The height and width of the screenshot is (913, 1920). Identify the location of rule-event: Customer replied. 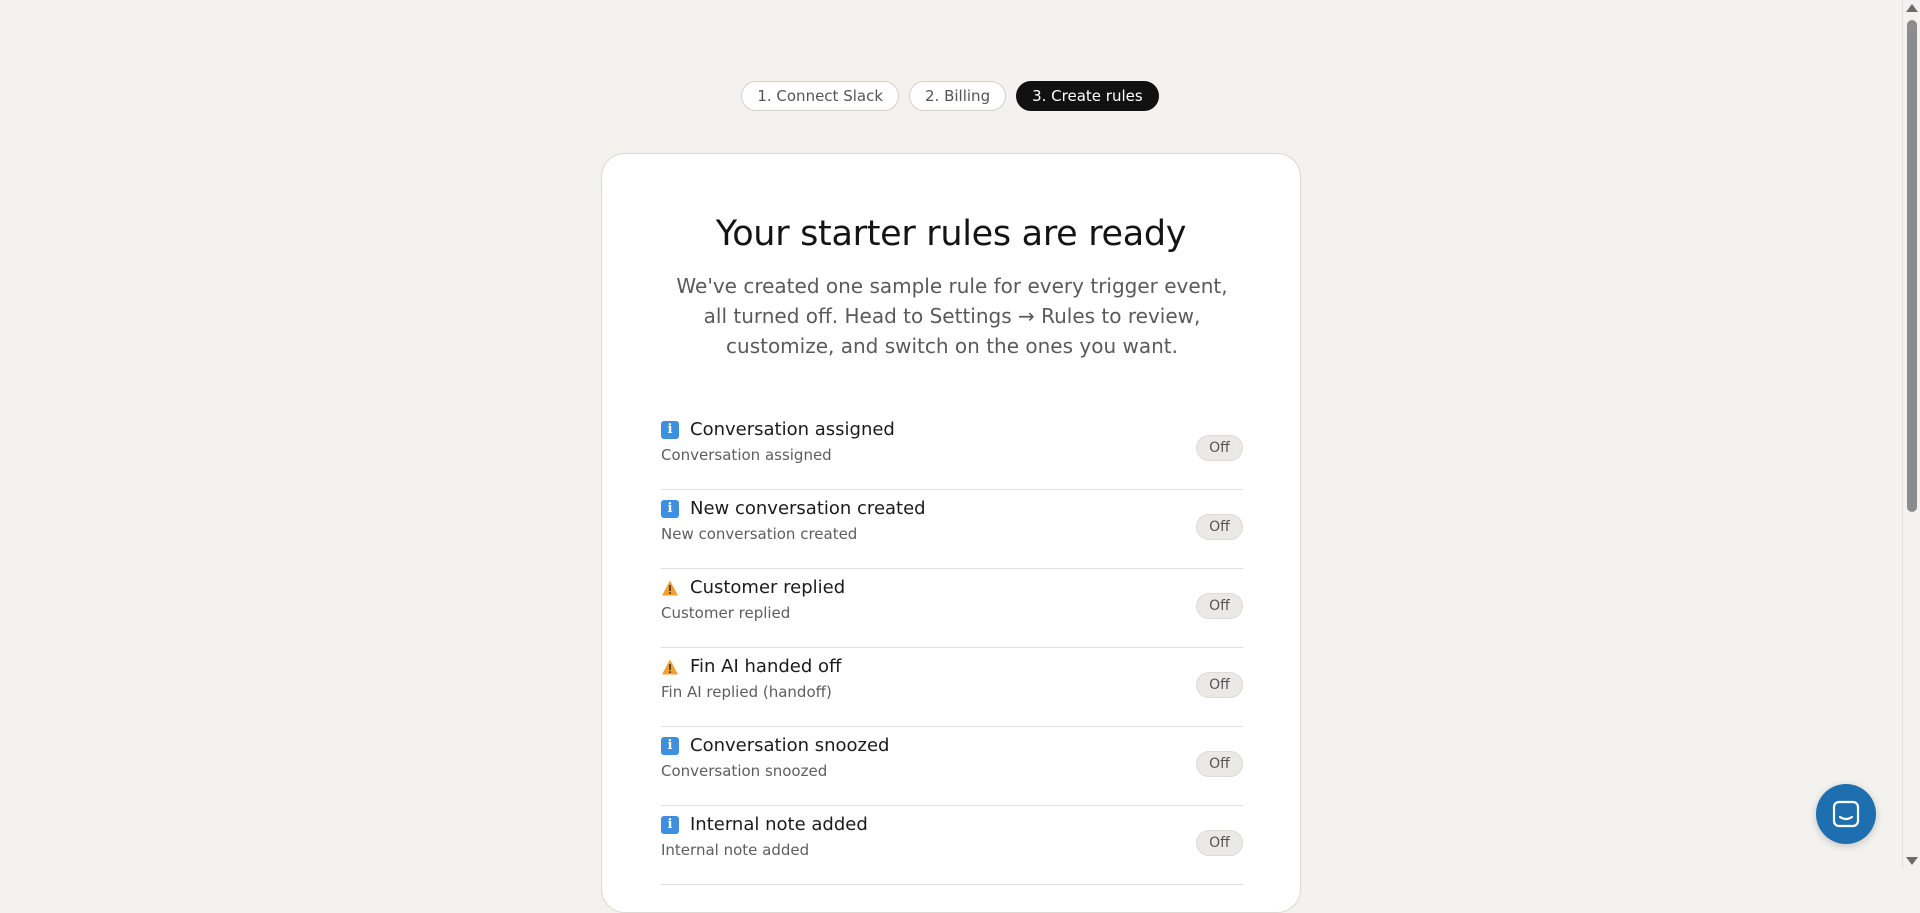
(726, 613).